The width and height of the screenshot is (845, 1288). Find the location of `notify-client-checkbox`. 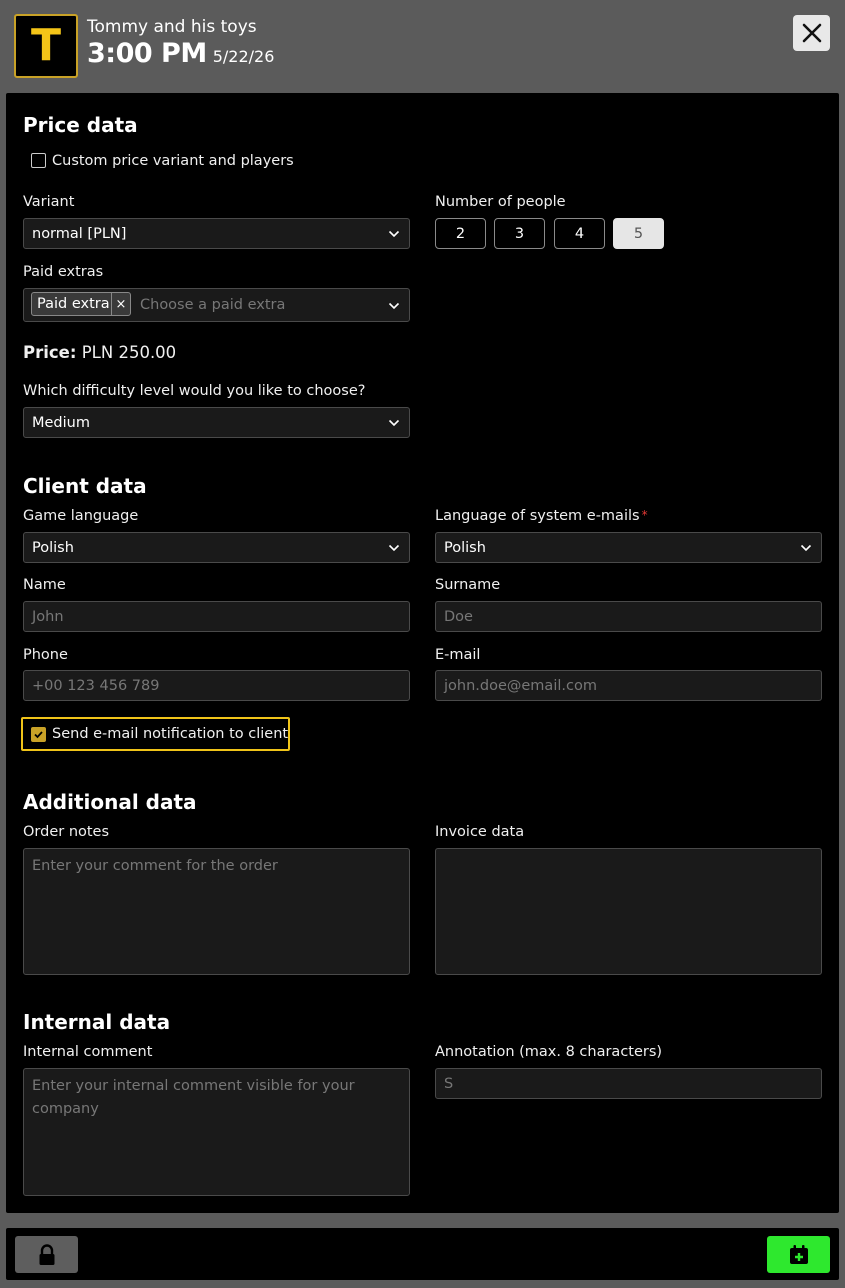

notify-client-checkbox is located at coordinates (38, 734).